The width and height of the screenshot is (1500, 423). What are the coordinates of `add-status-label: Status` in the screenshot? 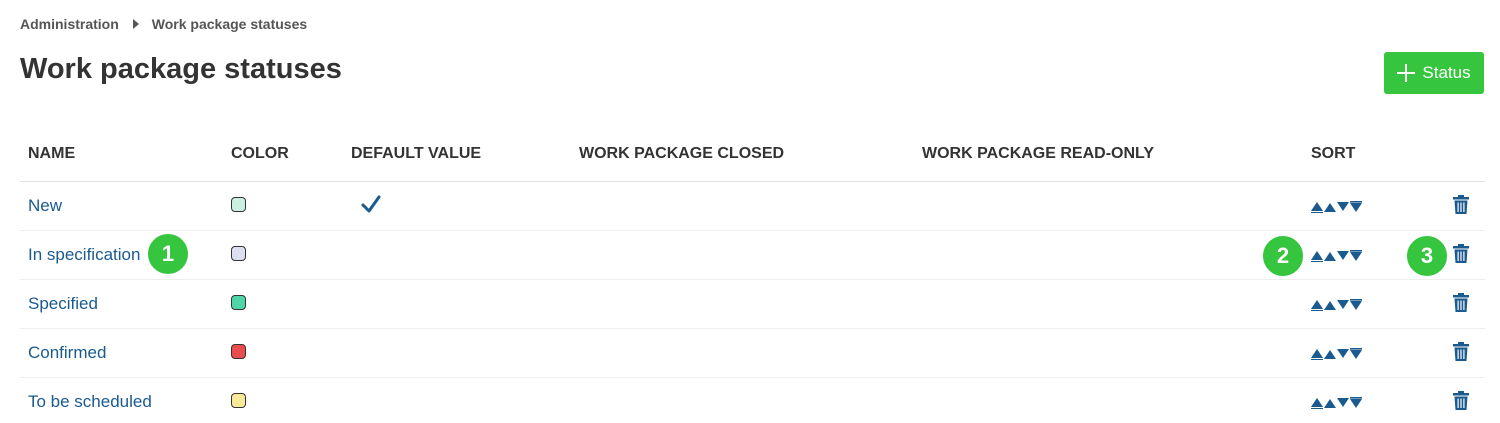 It's located at (1446, 72).